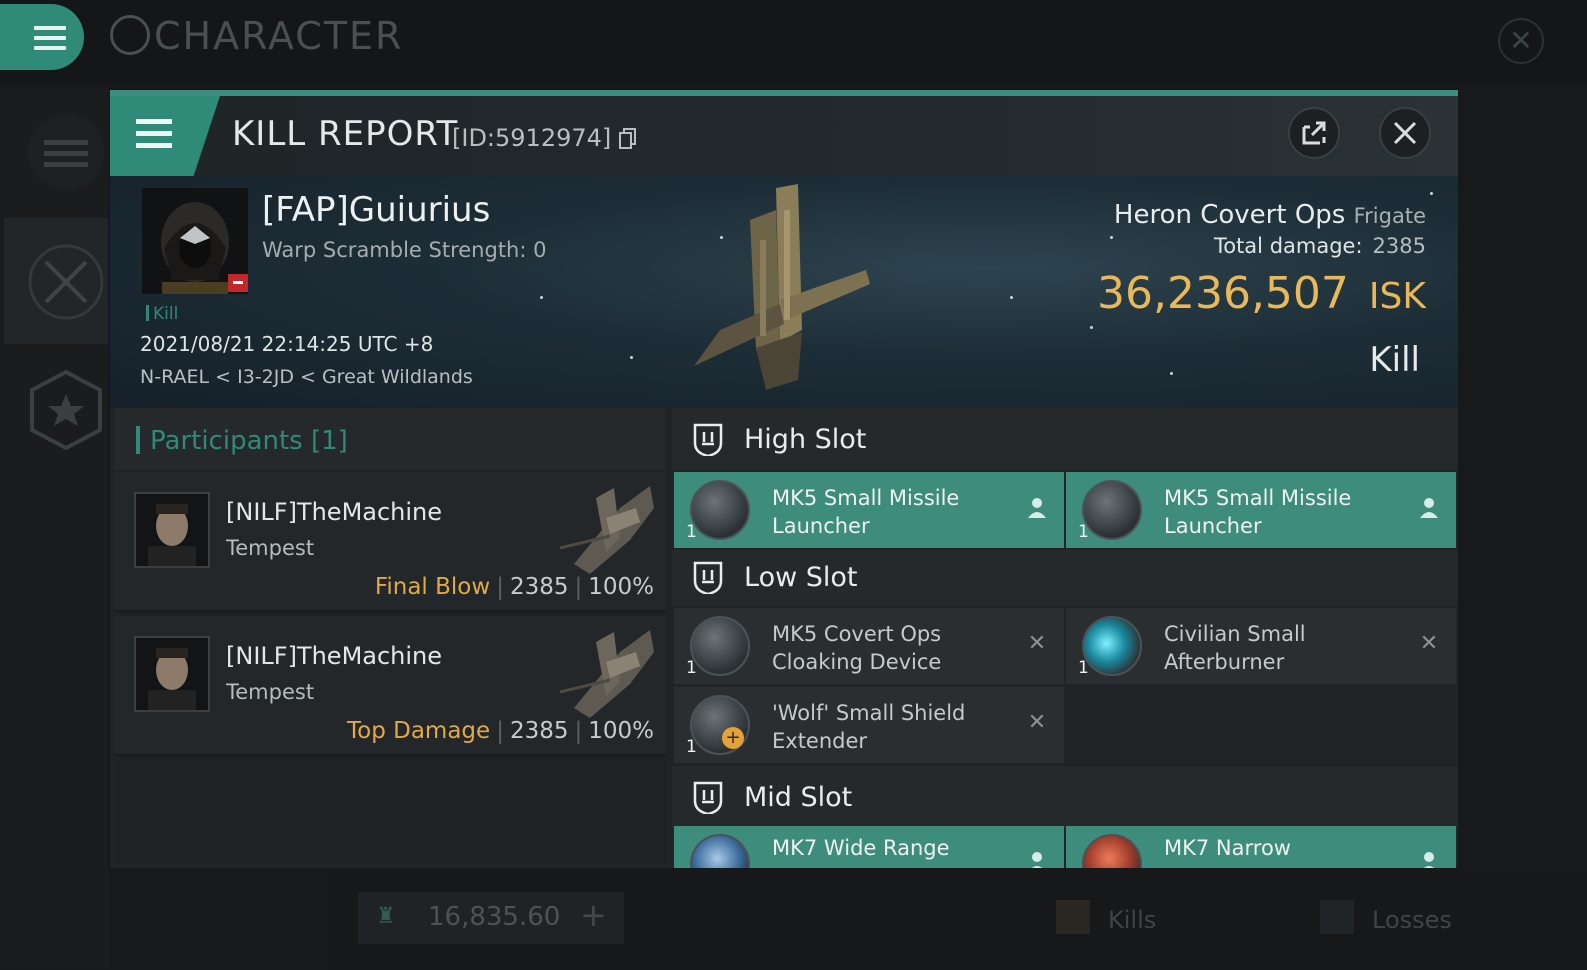 Image resolution: width=1587 pixels, height=970 pixels. Describe the element at coordinates (532, 138) in the screenshot. I see `report-id-text: [ID:5912974]` at that location.